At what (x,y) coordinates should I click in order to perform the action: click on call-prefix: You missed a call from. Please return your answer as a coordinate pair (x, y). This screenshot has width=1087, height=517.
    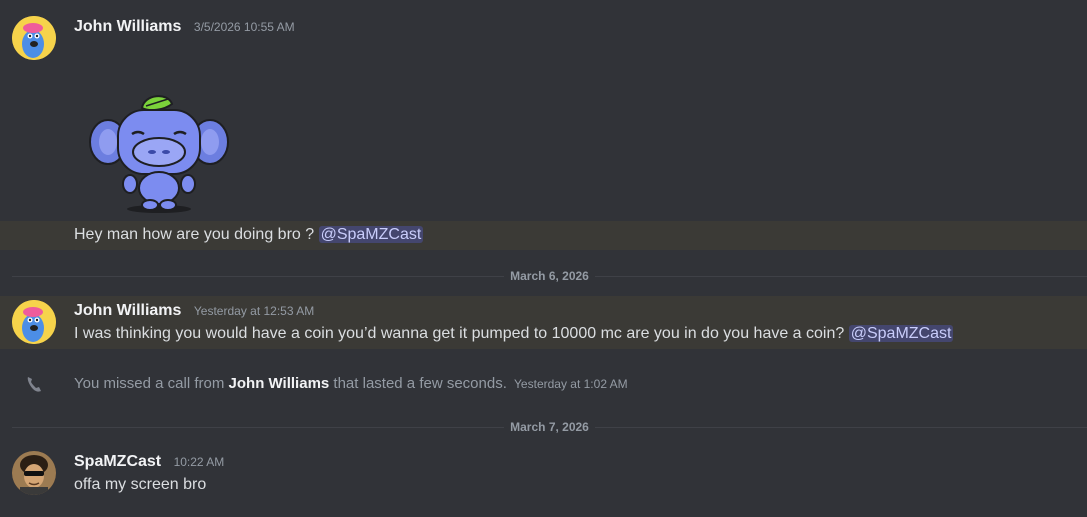
    Looking at the image, I should click on (149, 383).